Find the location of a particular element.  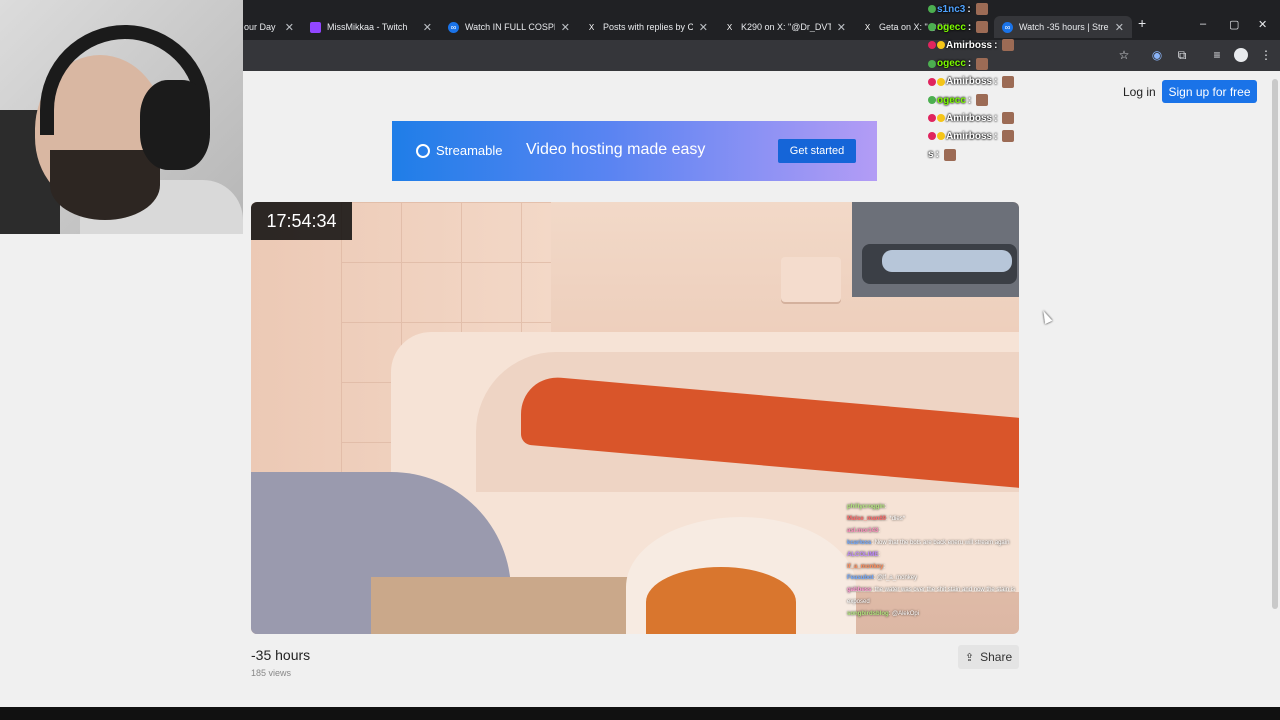

chat-user: s1nc3 is located at coordinates (951, 9).